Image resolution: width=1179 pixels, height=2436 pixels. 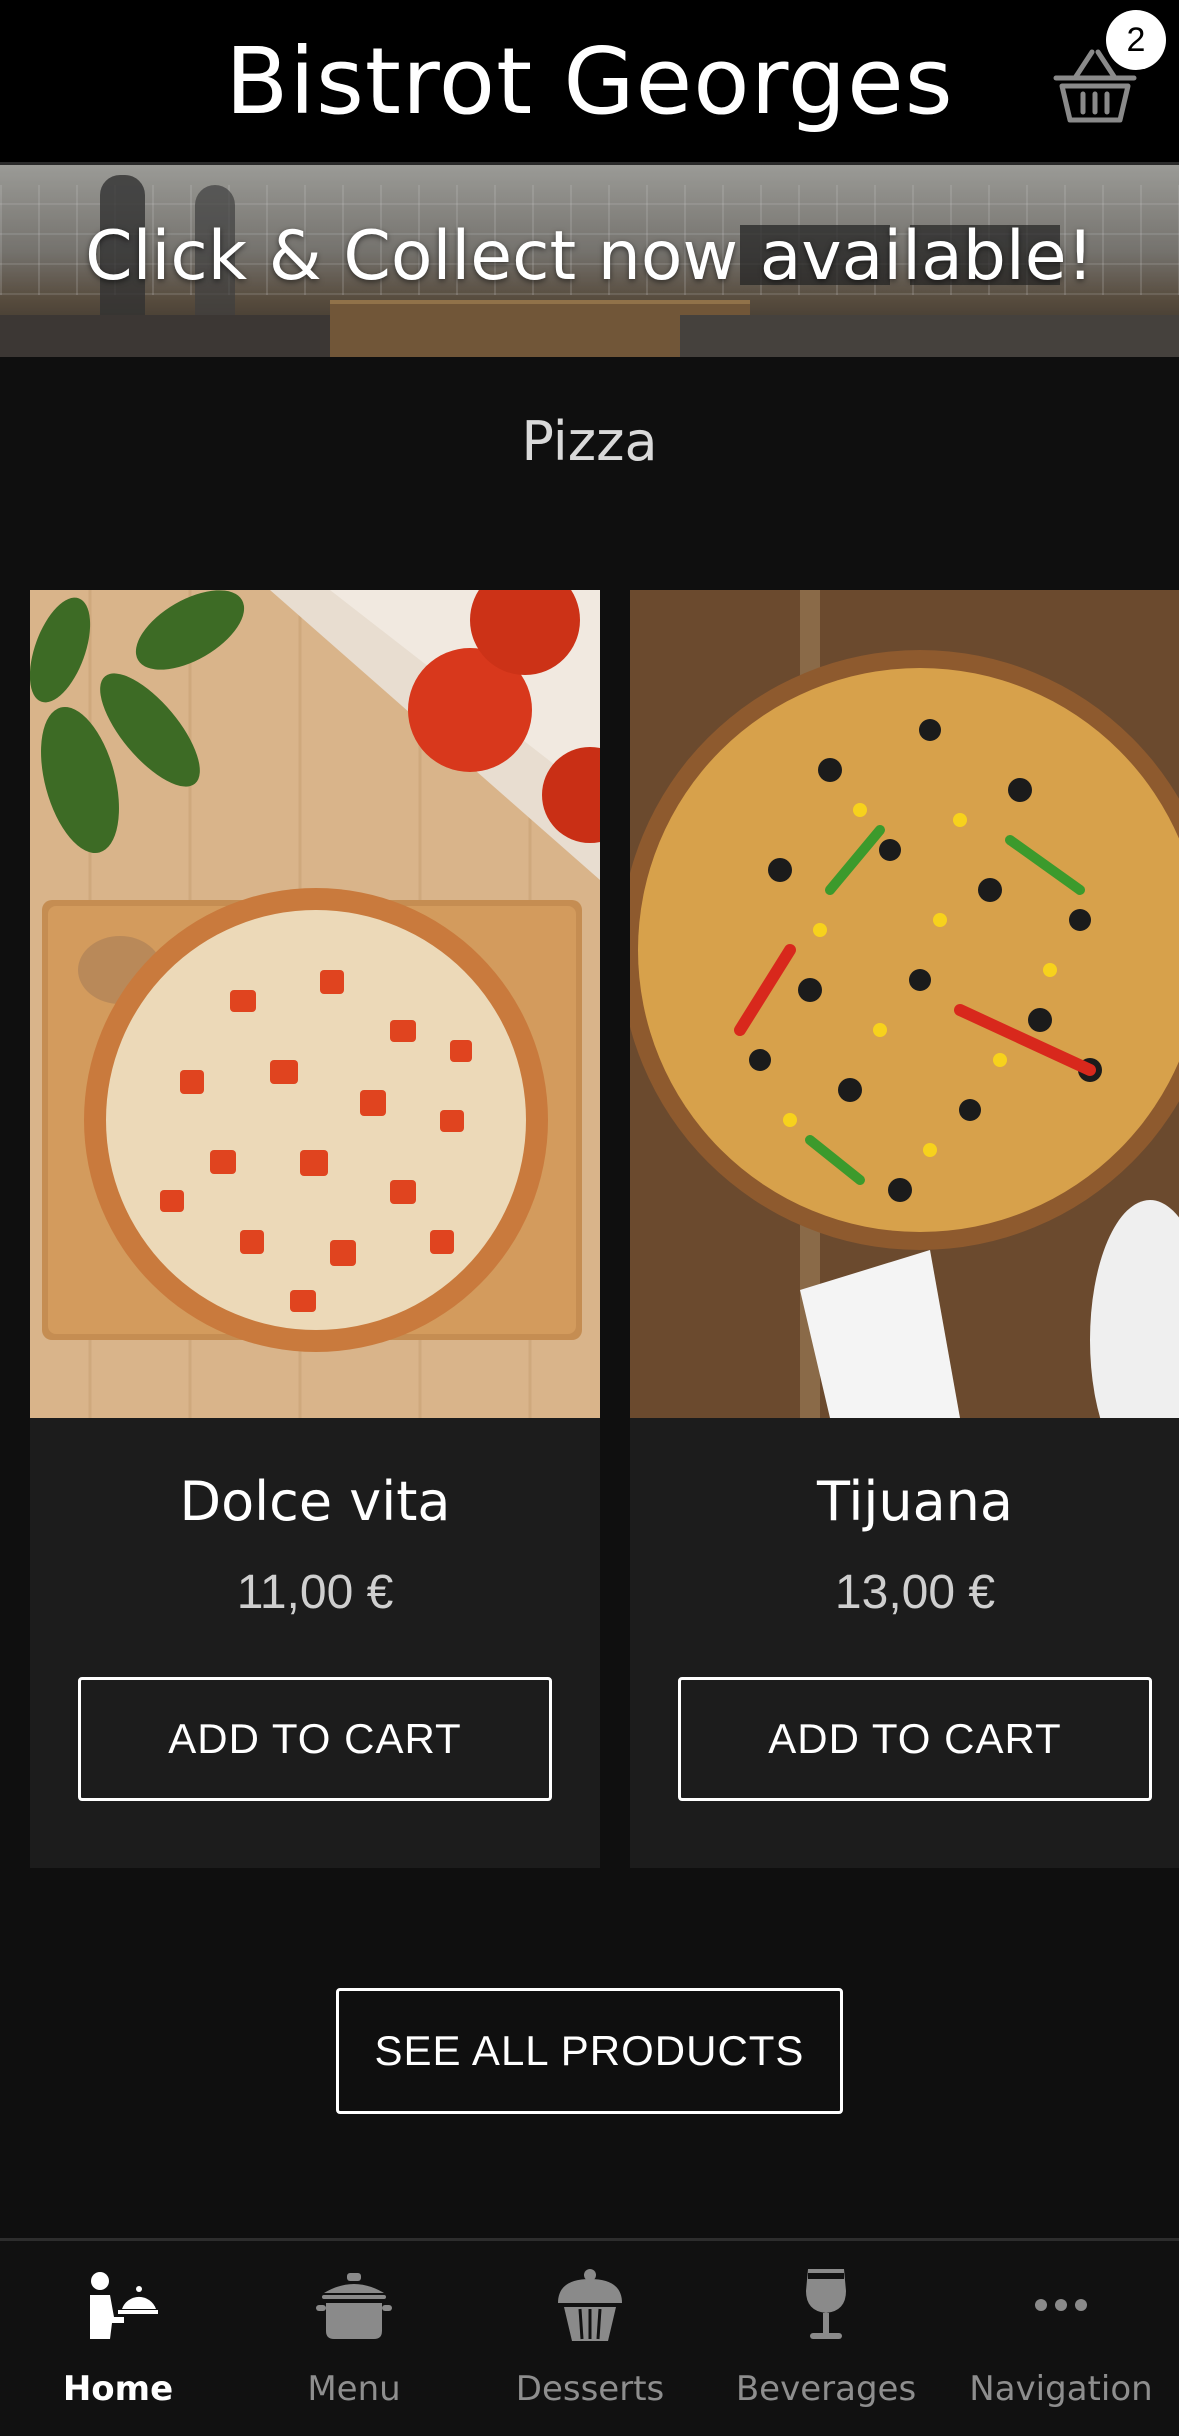 What do you see at coordinates (315, 1592) in the screenshot?
I see `product-price: 11,00 €` at bounding box center [315, 1592].